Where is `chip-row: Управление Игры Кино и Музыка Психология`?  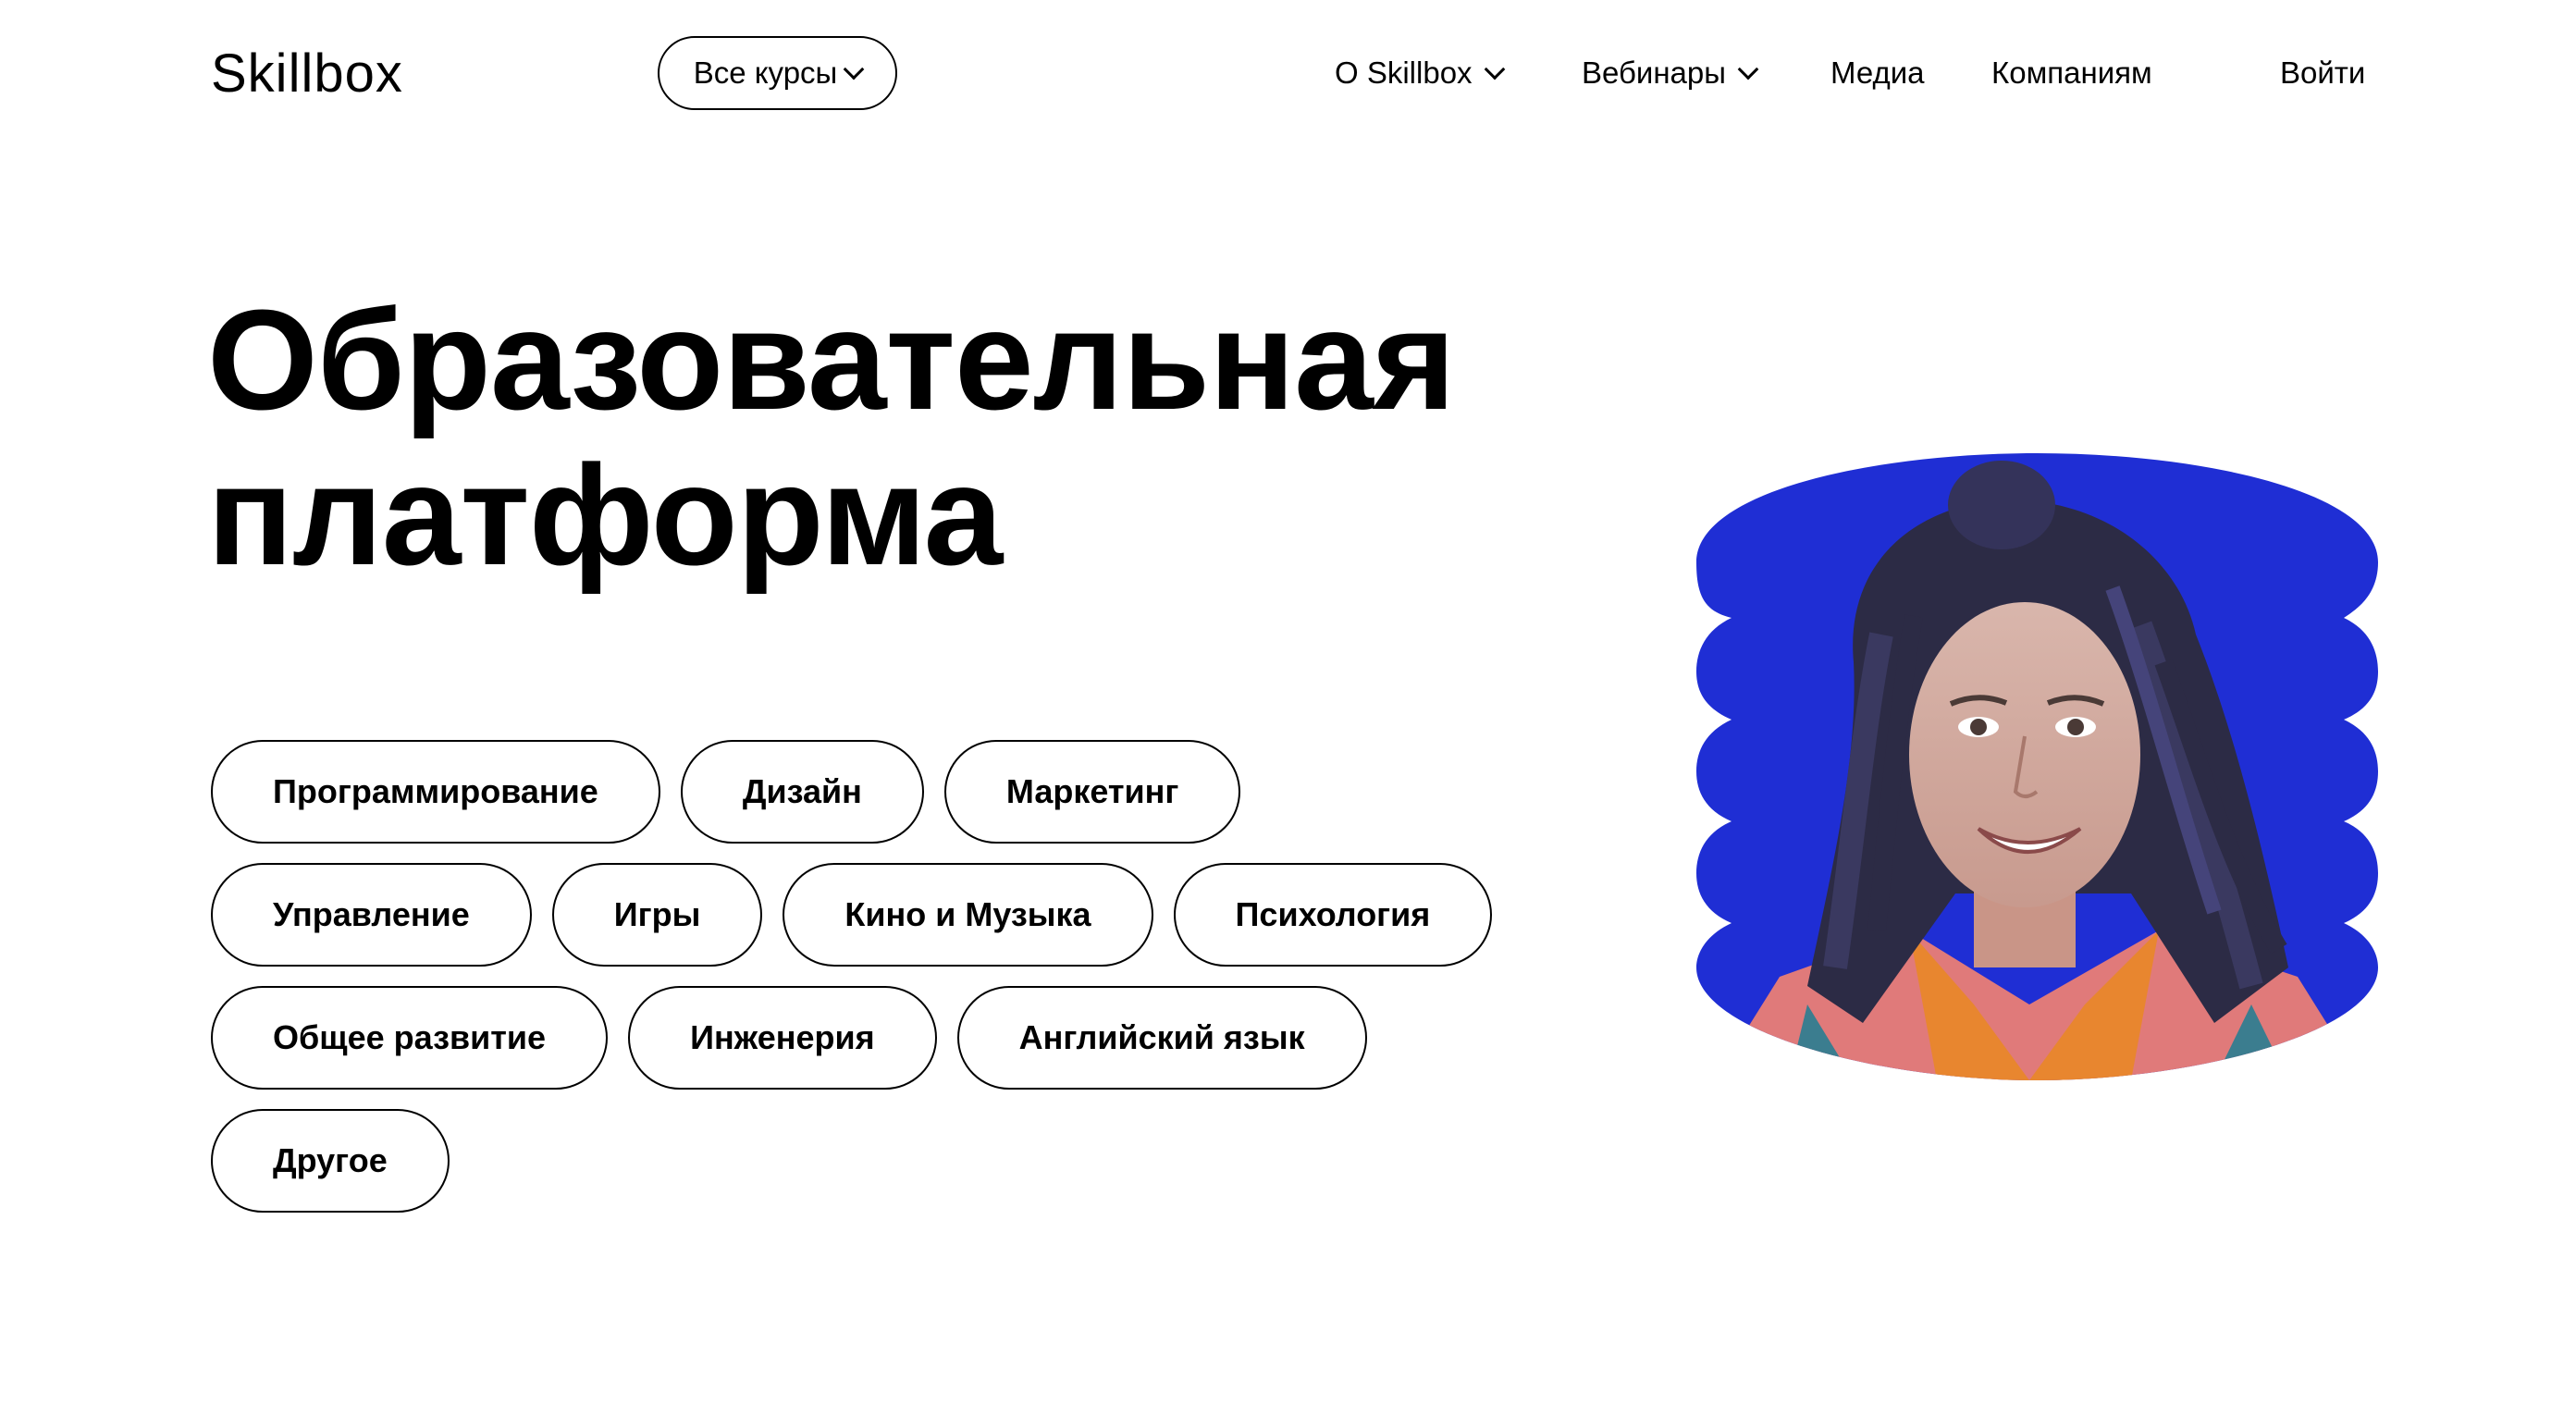 chip-row: Управление Игры Кино и Музыка Психология is located at coordinates (852, 915).